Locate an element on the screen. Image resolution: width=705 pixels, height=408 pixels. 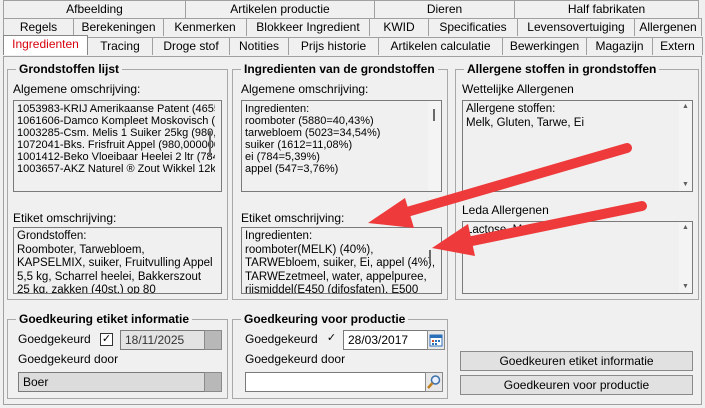
tab-bewerkingen: Bewerkingen is located at coordinates (544, 46).